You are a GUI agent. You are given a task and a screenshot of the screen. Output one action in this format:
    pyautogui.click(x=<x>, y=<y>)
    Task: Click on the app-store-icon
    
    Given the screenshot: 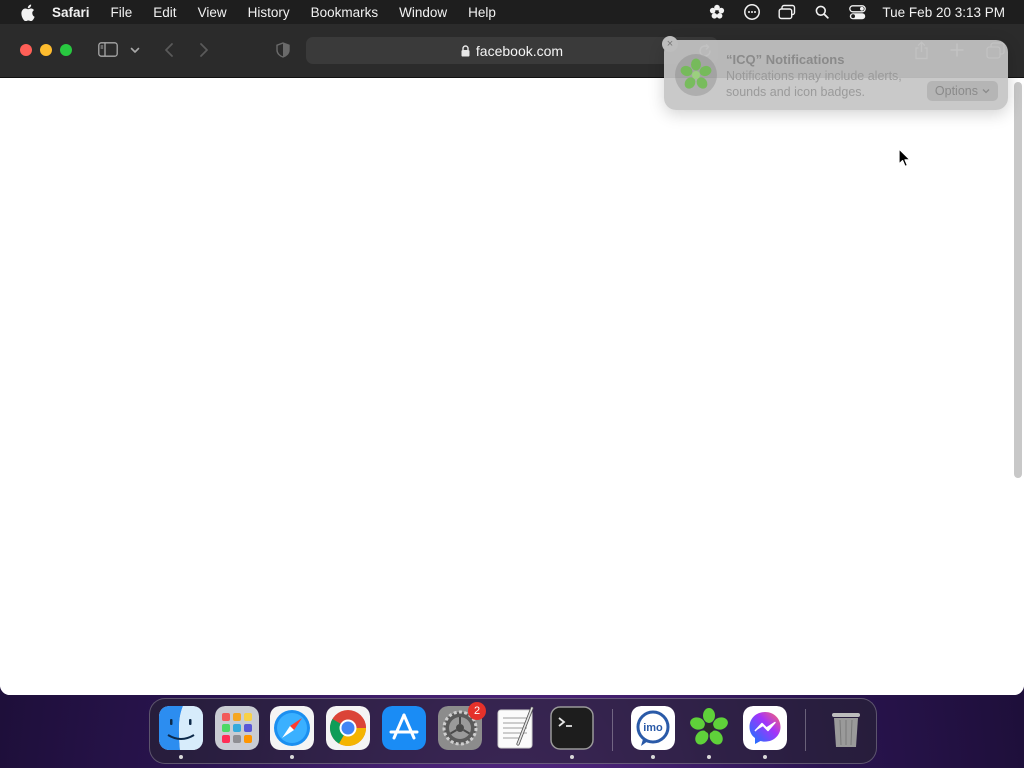 What is the action you would take?
    pyautogui.click(x=404, y=728)
    